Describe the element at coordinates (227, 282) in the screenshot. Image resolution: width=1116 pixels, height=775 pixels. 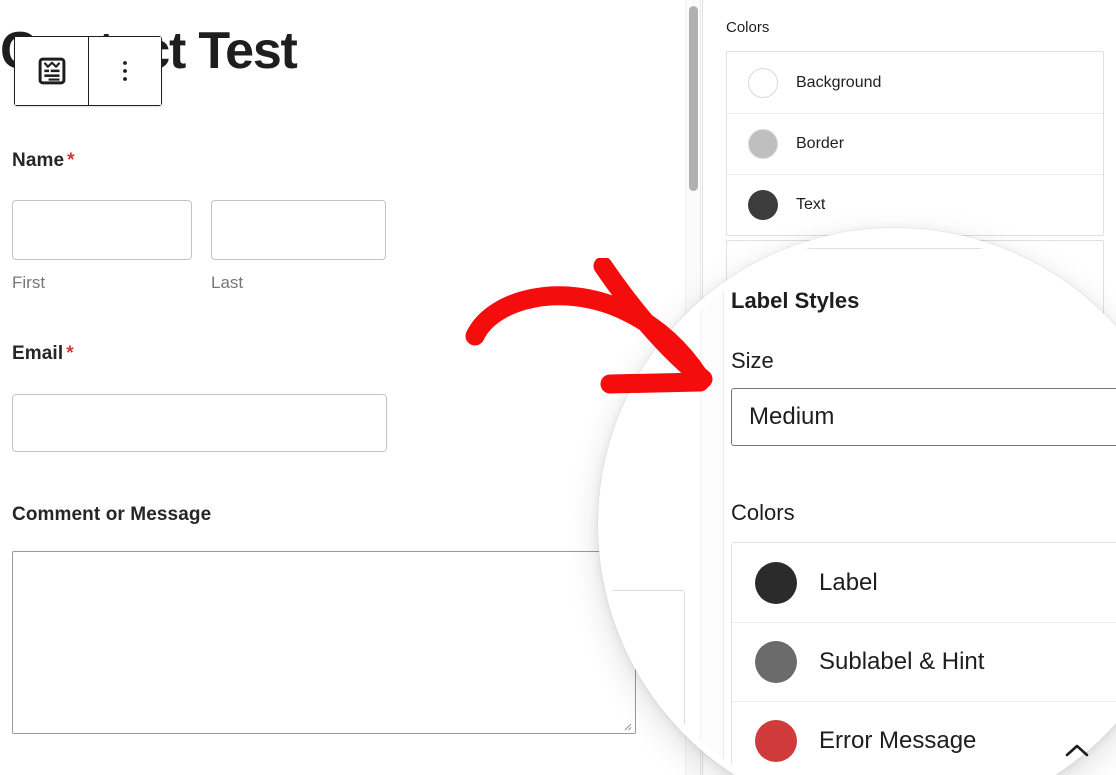
I see `sublabel-last: Last` at that location.